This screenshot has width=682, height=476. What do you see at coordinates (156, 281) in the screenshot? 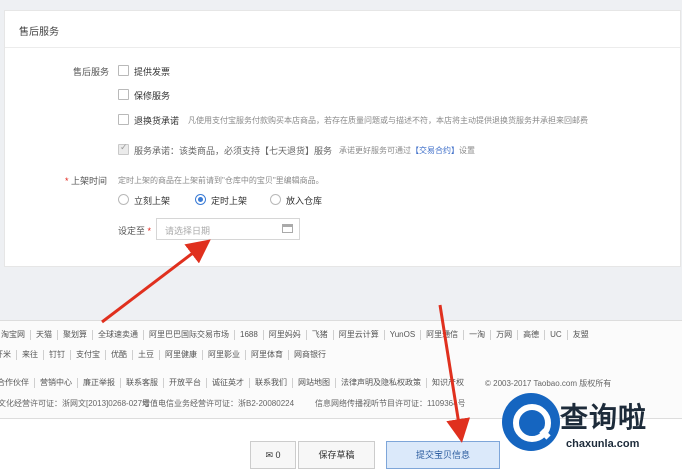
I see `arrow-to-date-input` at bounding box center [156, 281].